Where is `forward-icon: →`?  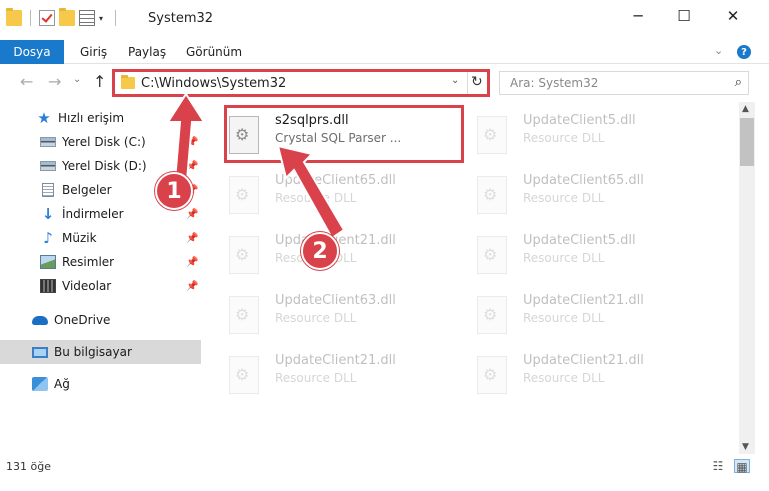
forward-icon: → is located at coordinates (54, 81).